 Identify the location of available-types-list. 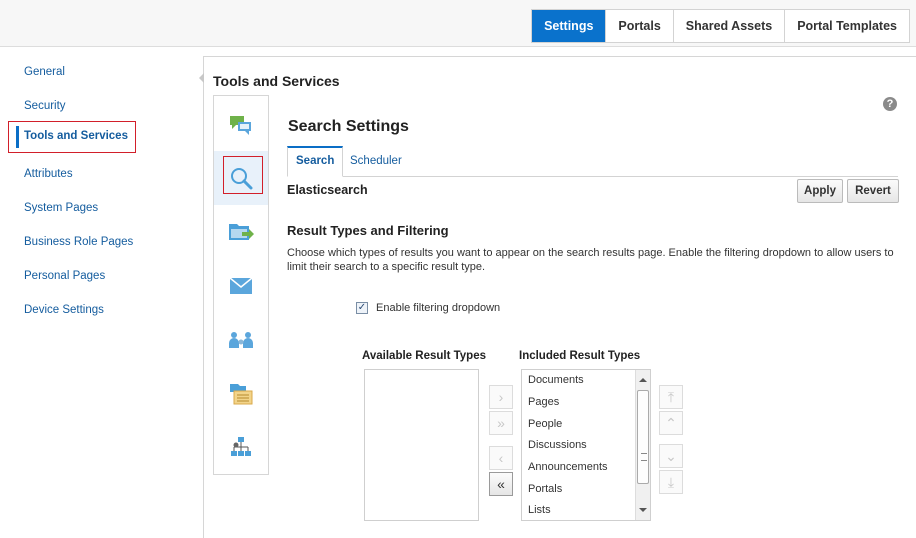
(421, 445).